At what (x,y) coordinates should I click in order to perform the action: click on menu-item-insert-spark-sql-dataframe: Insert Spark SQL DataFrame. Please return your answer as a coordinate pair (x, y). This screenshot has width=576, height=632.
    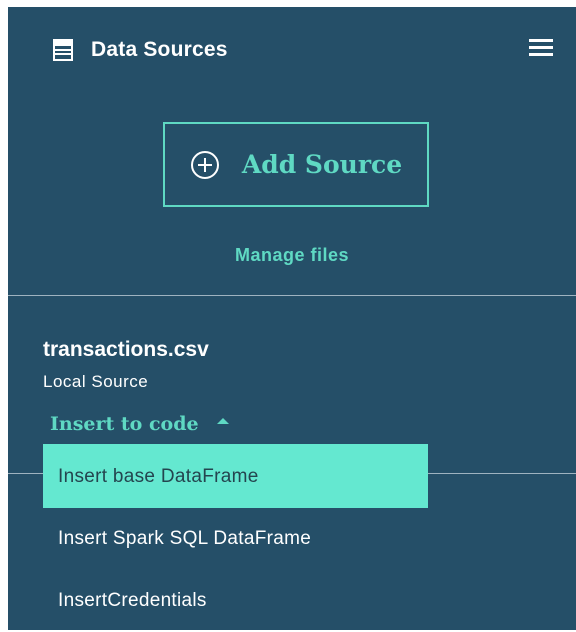
    Looking at the image, I should click on (235, 539).